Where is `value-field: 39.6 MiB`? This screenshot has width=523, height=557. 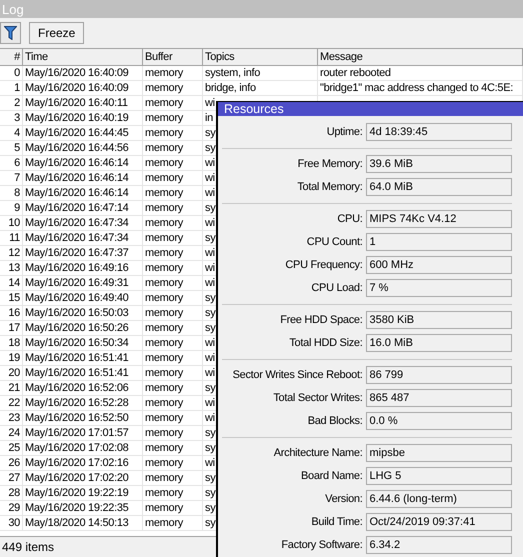
value-field: 39.6 MiB is located at coordinates (439, 164).